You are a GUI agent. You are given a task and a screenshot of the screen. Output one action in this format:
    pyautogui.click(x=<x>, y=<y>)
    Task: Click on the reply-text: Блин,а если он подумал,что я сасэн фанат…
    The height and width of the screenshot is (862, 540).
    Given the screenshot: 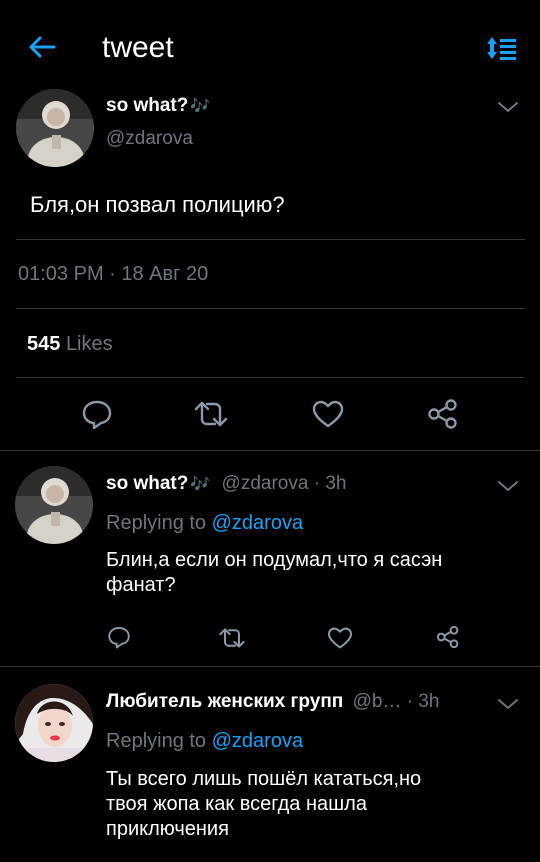 What is the action you would take?
    pyautogui.click(x=274, y=573)
    